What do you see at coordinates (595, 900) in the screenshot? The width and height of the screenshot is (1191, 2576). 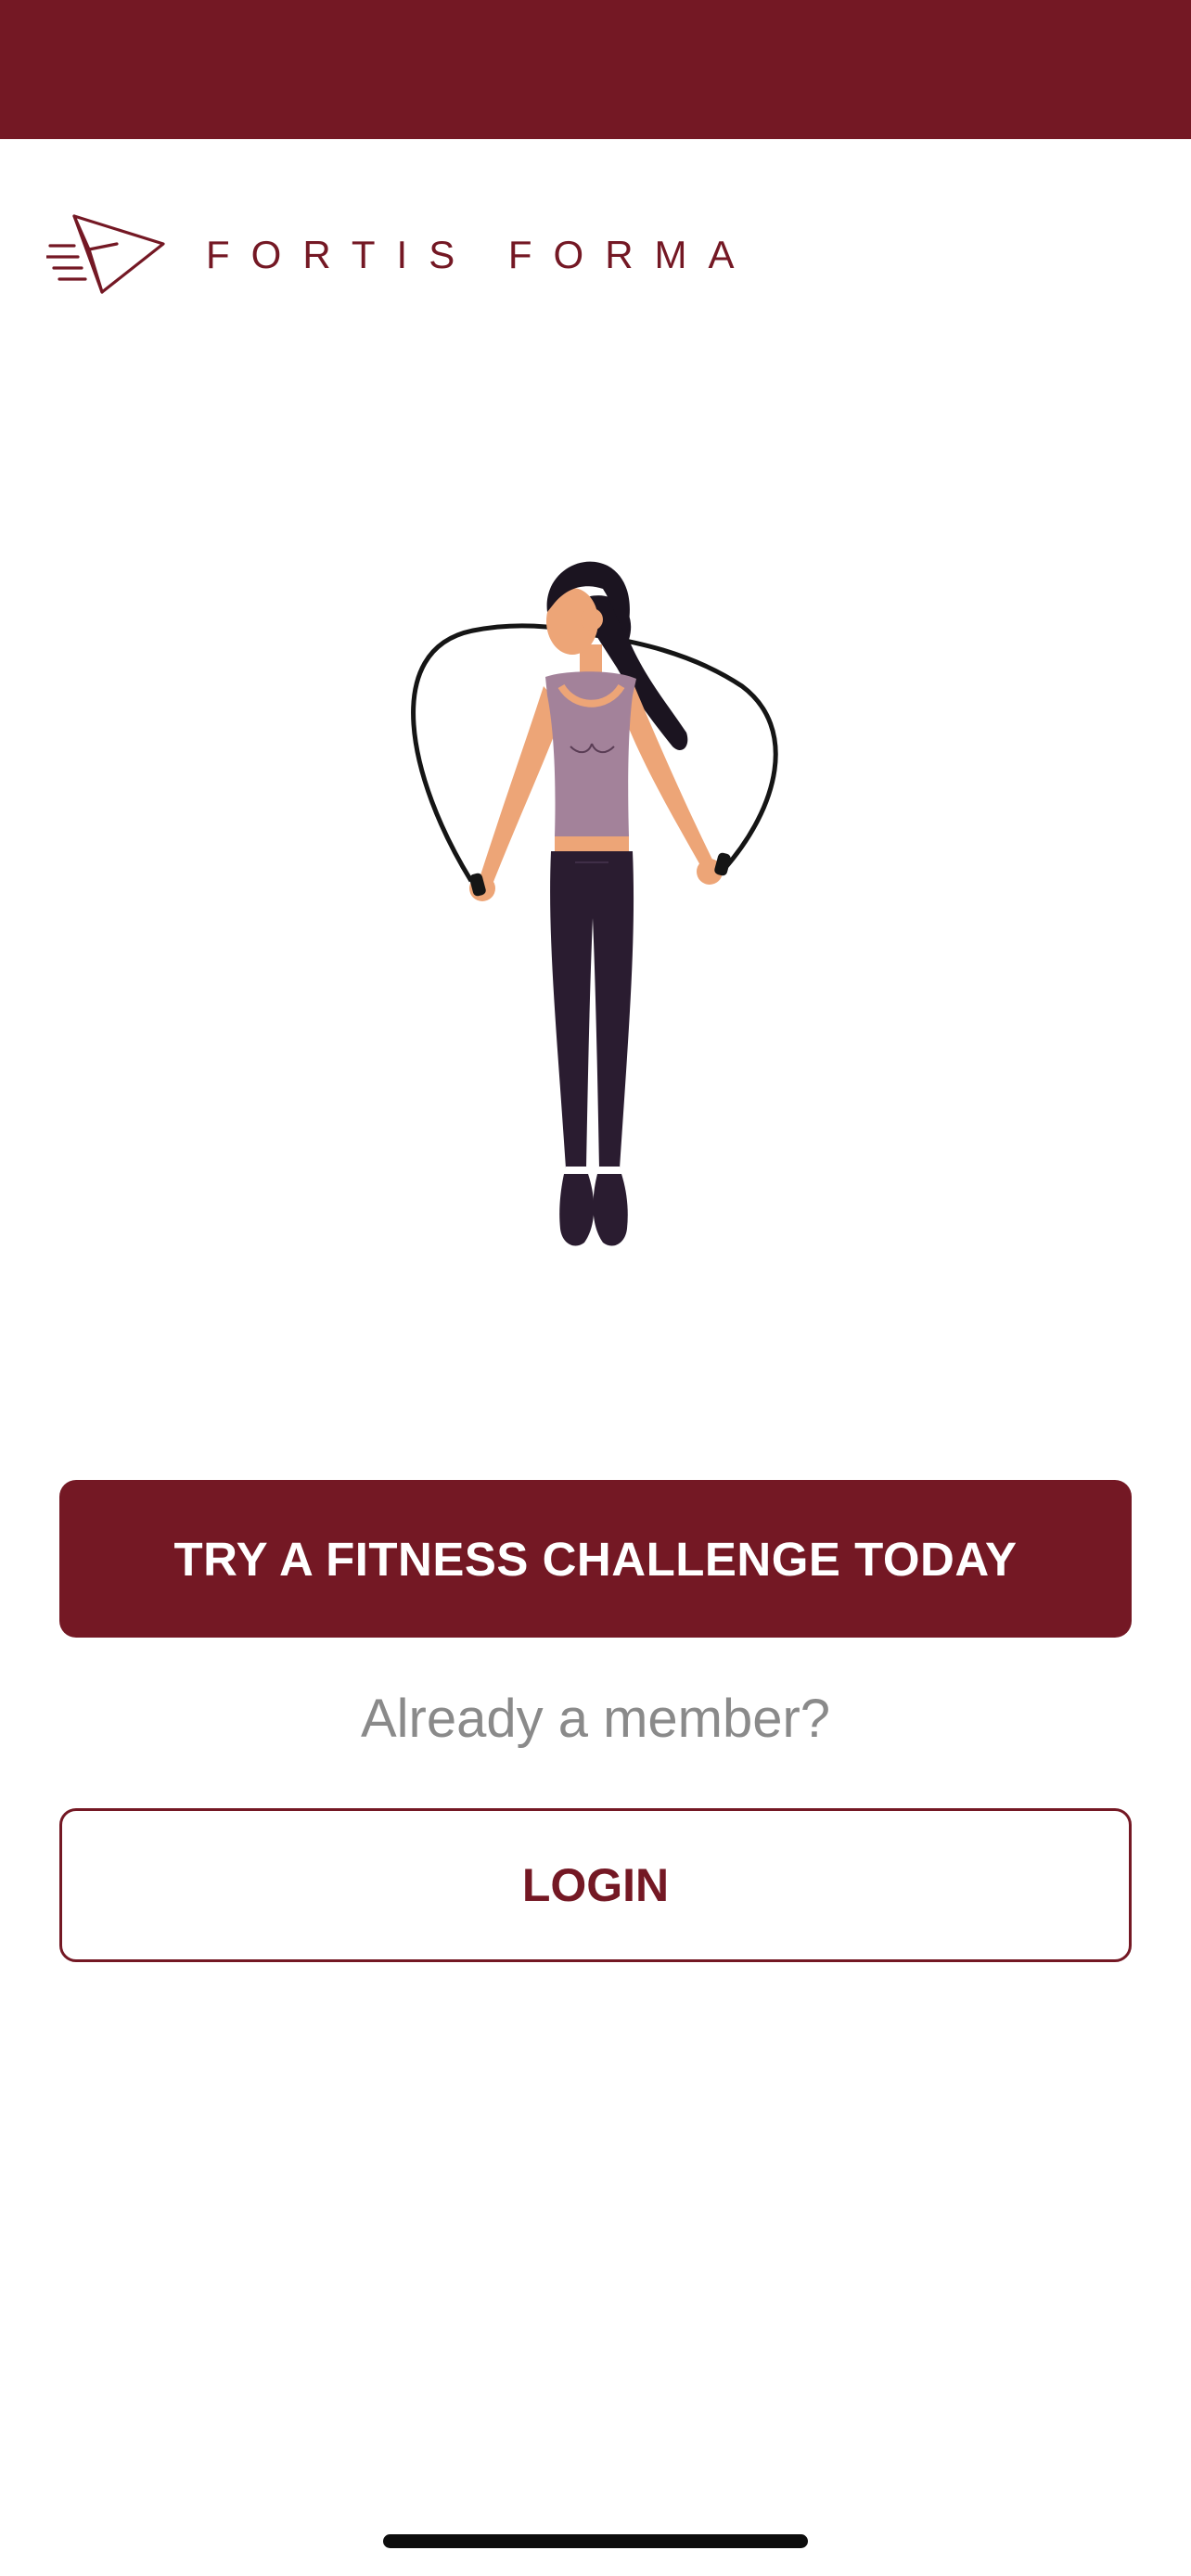 I see `woman-jumping-rope-illustration` at bounding box center [595, 900].